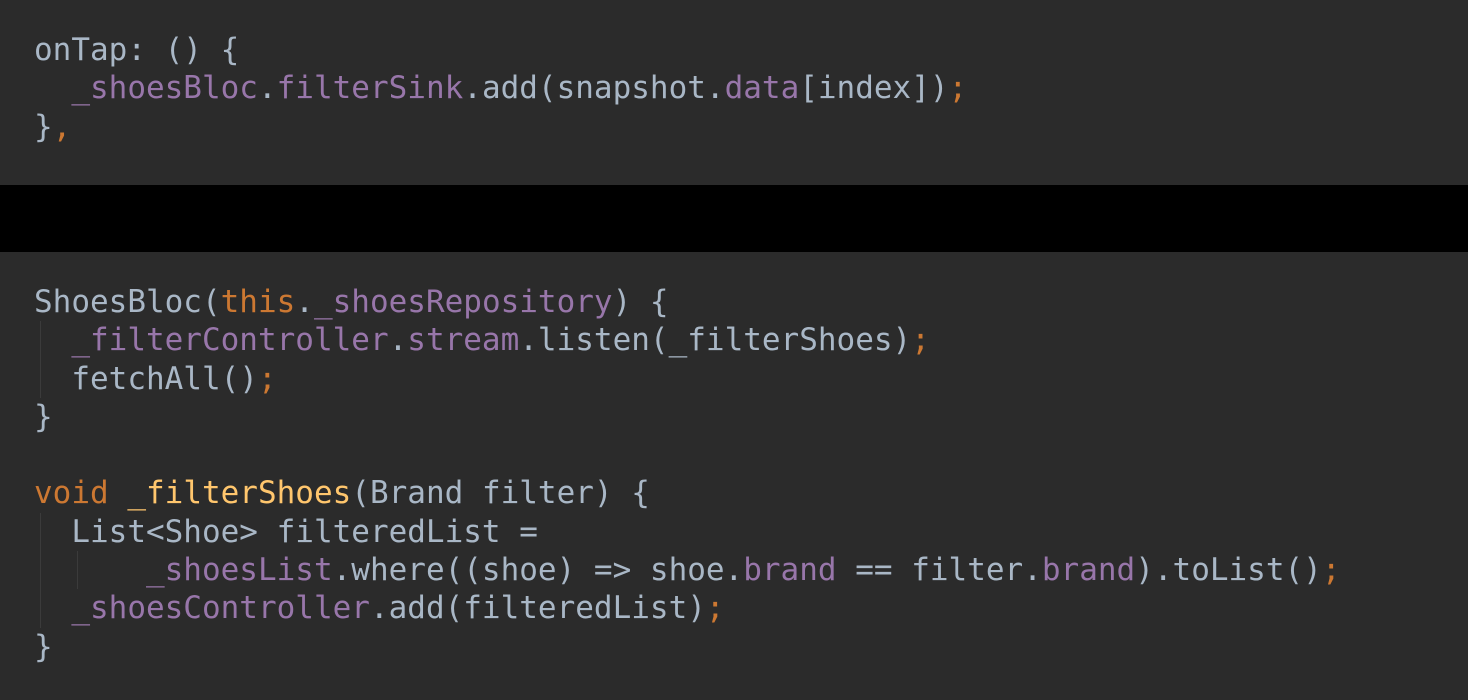  What do you see at coordinates (715, 340) in the screenshot?
I see `code-token: .listen(_filterShoes)` at bounding box center [715, 340].